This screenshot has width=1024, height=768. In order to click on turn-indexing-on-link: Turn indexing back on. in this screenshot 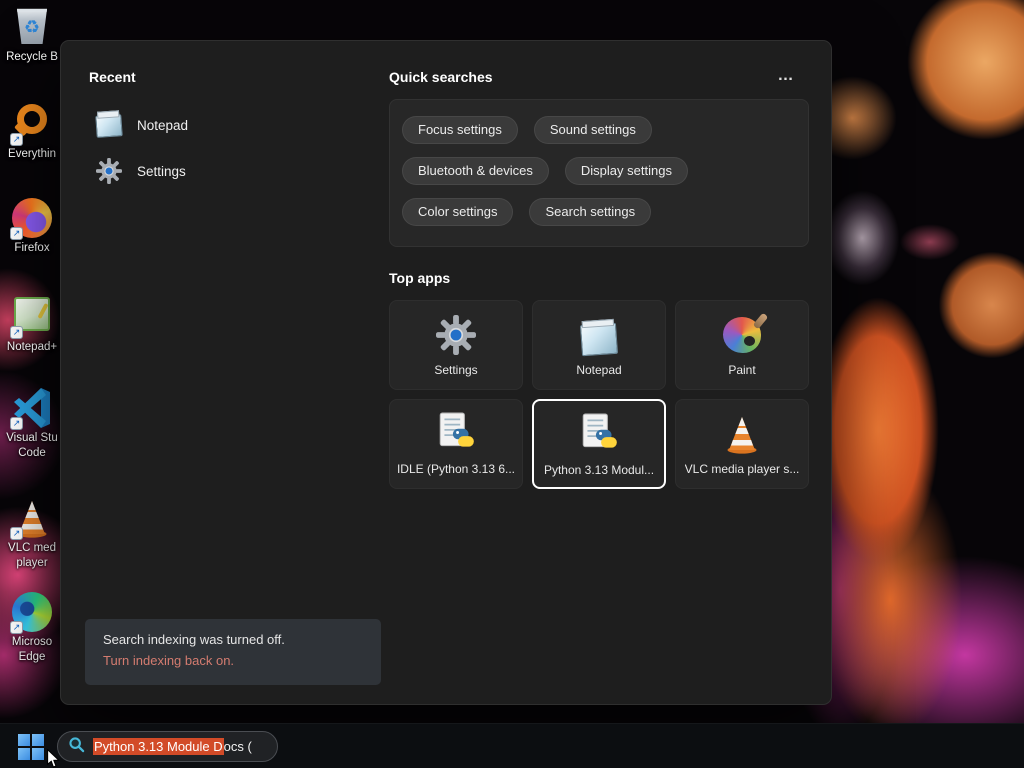, I will do `click(233, 660)`.